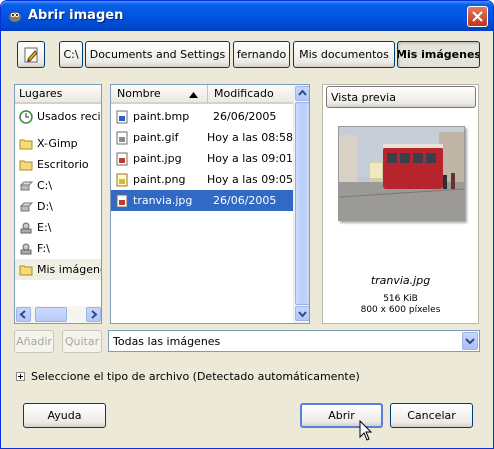 The image size is (494, 449). I want to click on help-button: Ayuda, so click(64, 415).